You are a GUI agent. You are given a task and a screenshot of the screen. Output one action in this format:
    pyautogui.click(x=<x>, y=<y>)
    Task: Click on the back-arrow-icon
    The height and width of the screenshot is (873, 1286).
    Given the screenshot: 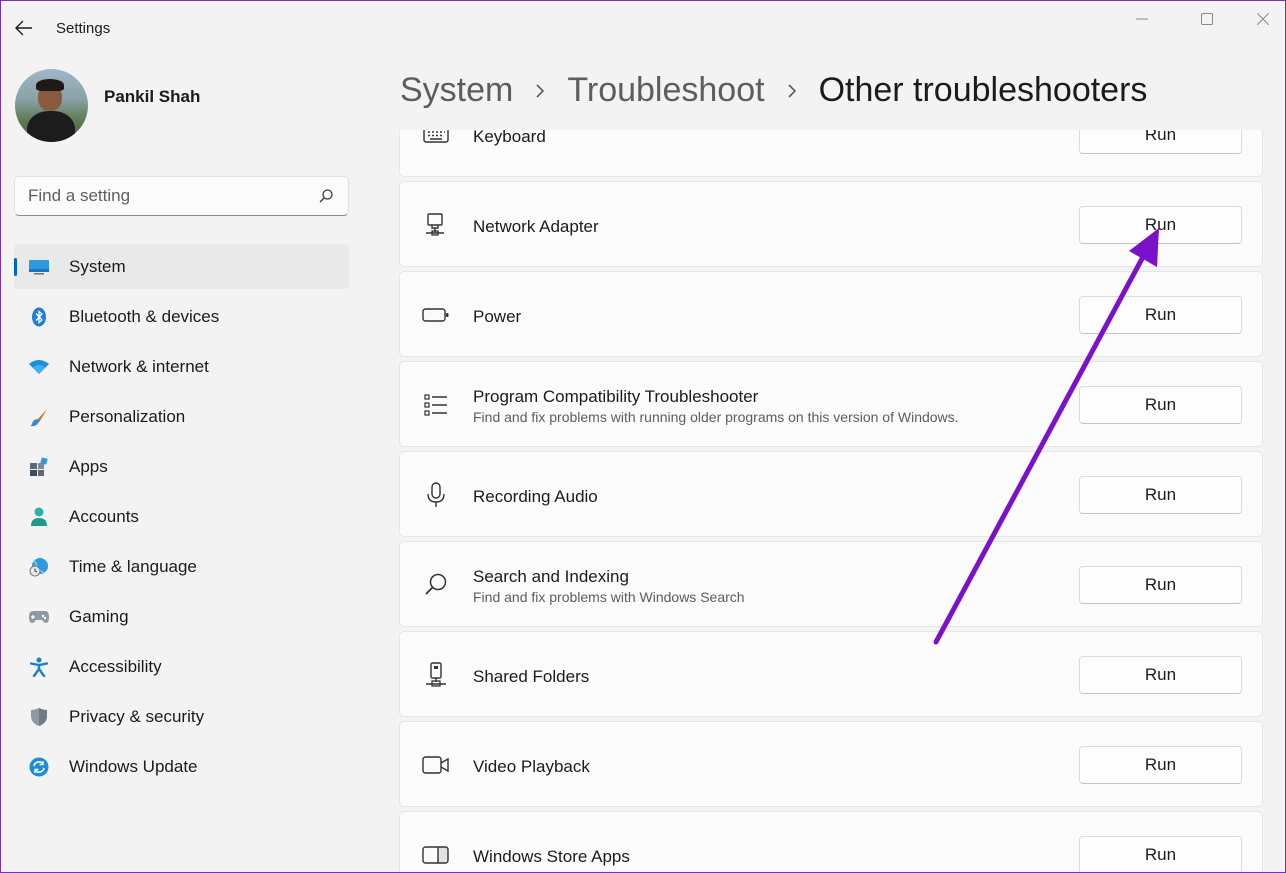 What is the action you would take?
    pyautogui.click(x=23, y=28)
    